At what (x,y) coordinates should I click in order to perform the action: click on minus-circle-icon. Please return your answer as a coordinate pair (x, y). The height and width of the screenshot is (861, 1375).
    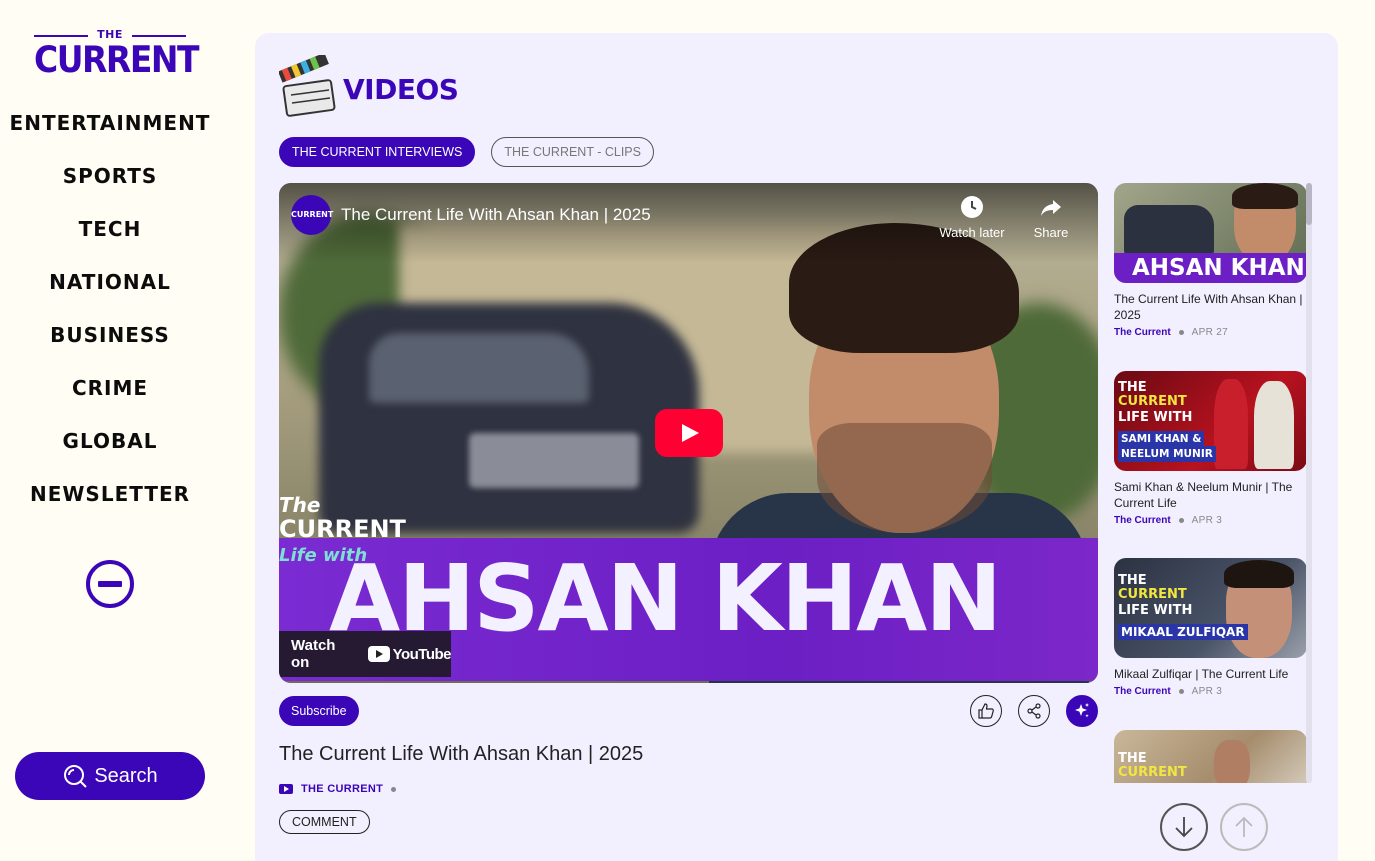
    Looking at the image, I should click on (110, 584).